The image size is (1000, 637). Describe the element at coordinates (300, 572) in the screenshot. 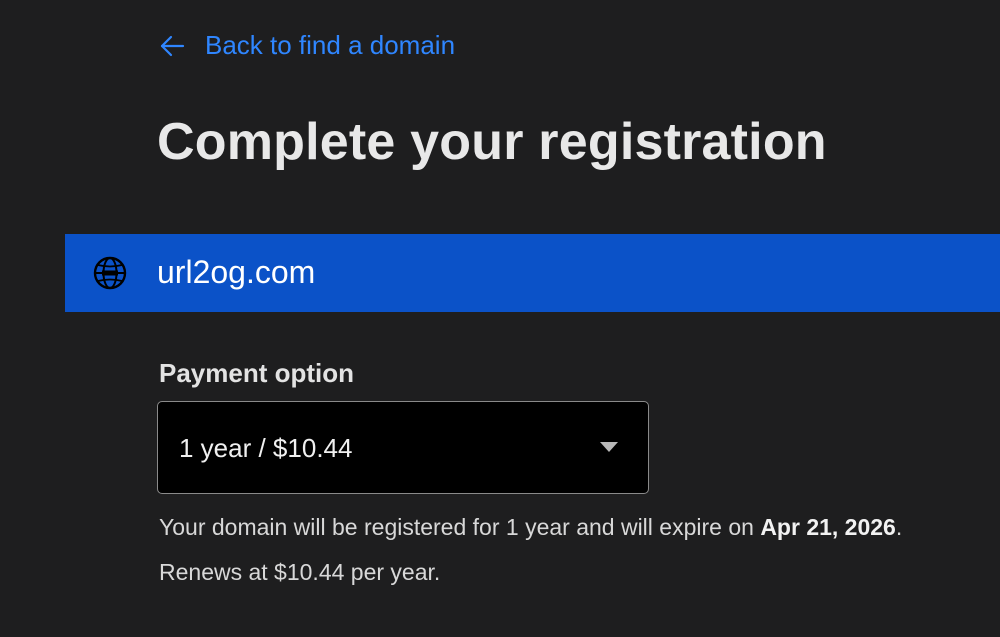

I see `renewal-info-text: Renews at $10.44 per year.` at that location.